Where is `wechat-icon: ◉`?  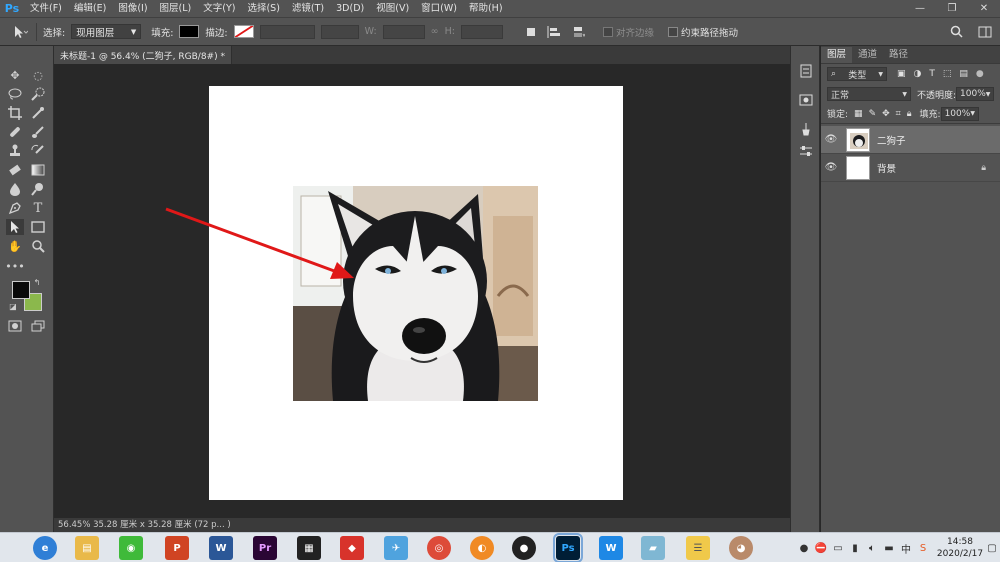
wechat-icon: ◉ is located at coordinates (131, 548).